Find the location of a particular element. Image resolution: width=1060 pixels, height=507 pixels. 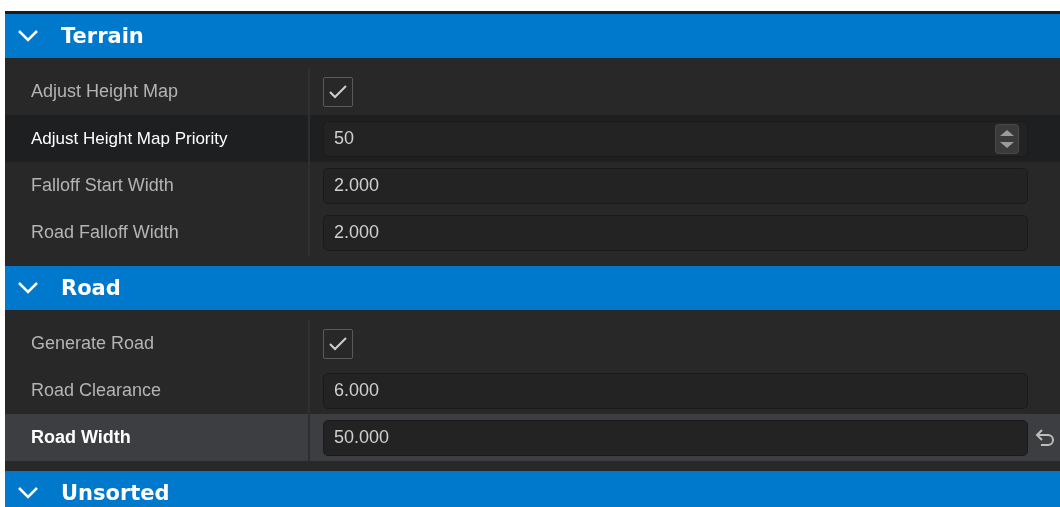

spinner-arrows-icon is located at coordinates (1007, 138).